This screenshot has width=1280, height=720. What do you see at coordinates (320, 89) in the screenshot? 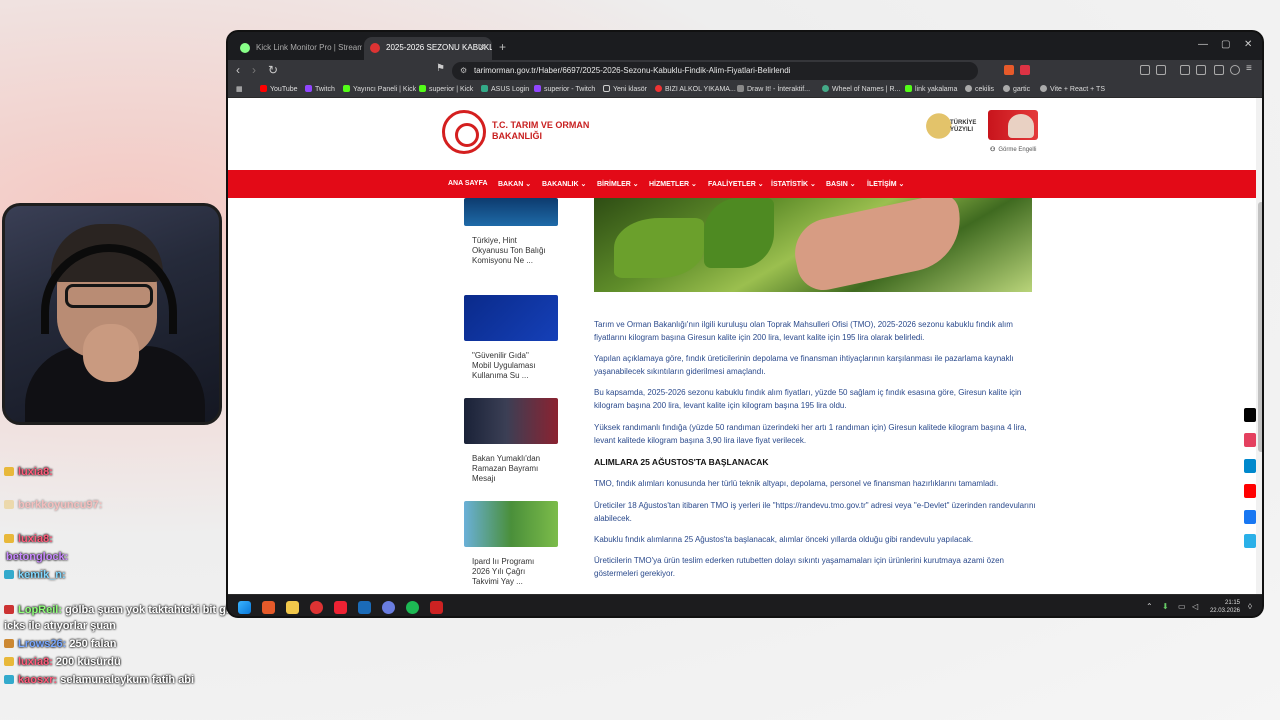
I see `bookmark-twitch: Twitch` at bounding box center [320, 89].